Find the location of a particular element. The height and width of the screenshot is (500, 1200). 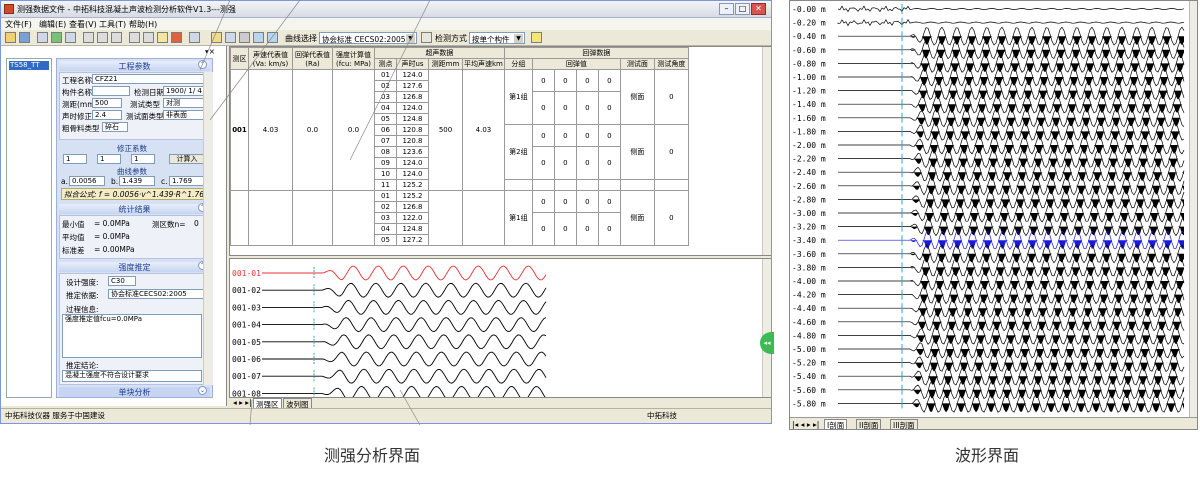

tab-profile-3: III剖面 is located at coordinates (904, 424).